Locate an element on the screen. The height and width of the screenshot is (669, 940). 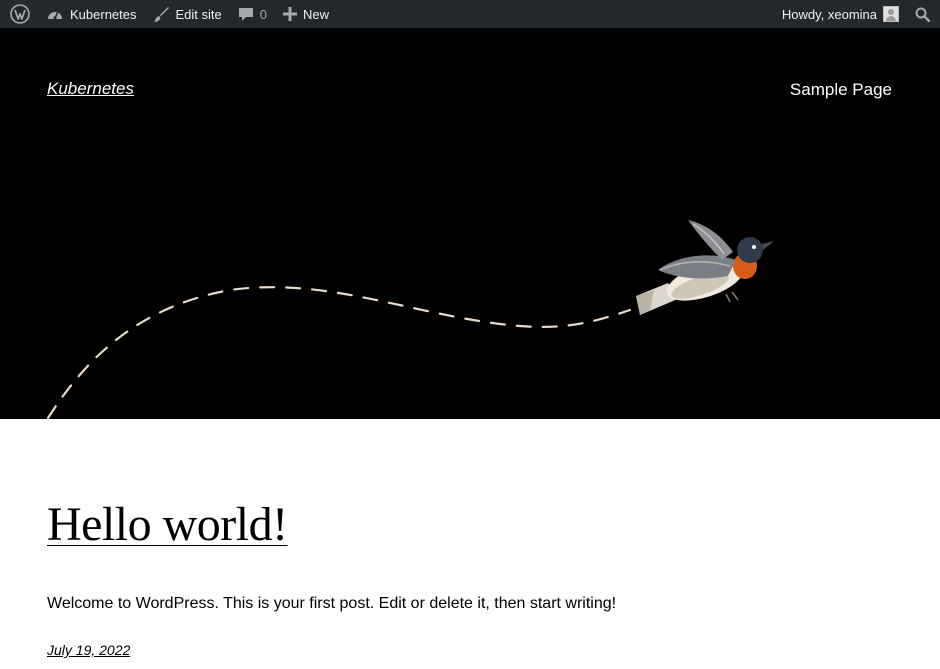
comments-link: 0 is located at coordinates (252, 14).